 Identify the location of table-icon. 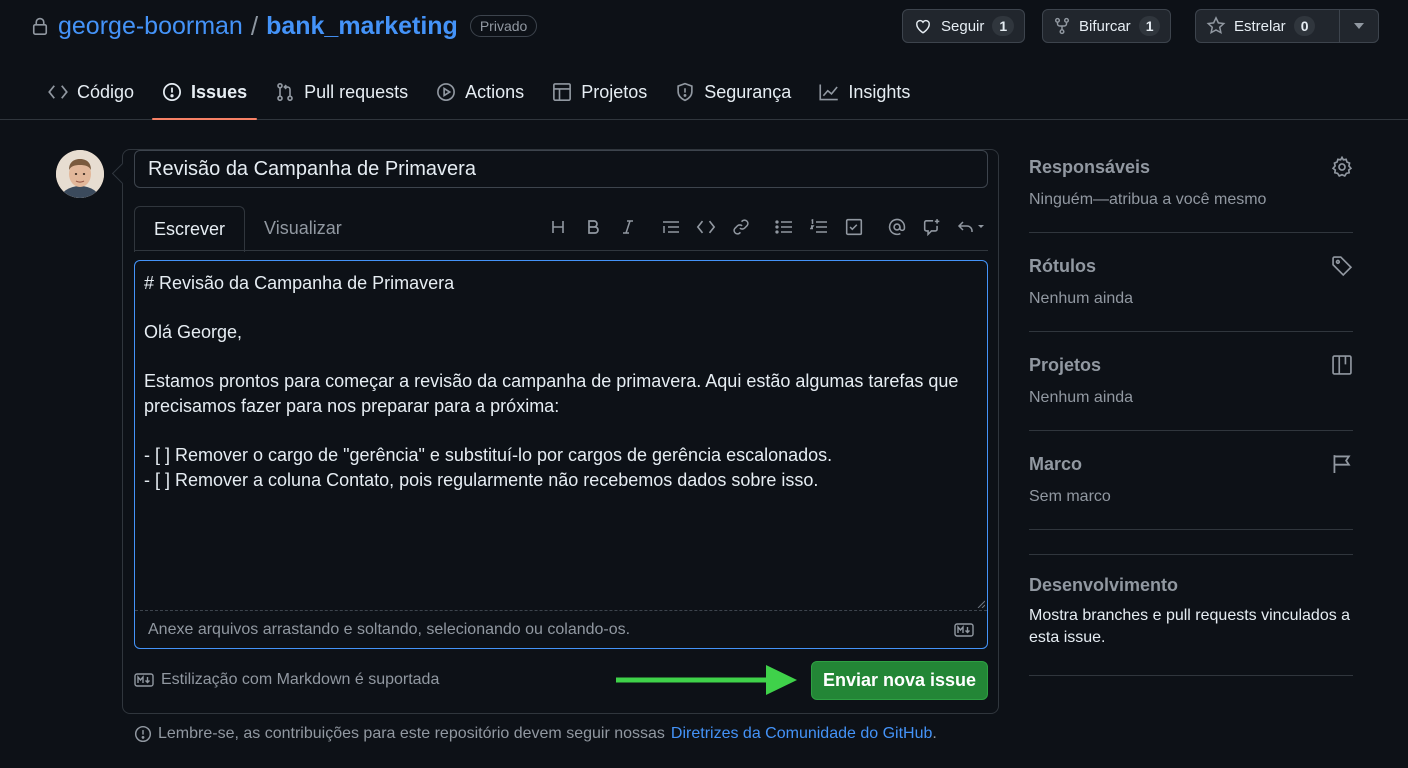
(1342, 365).